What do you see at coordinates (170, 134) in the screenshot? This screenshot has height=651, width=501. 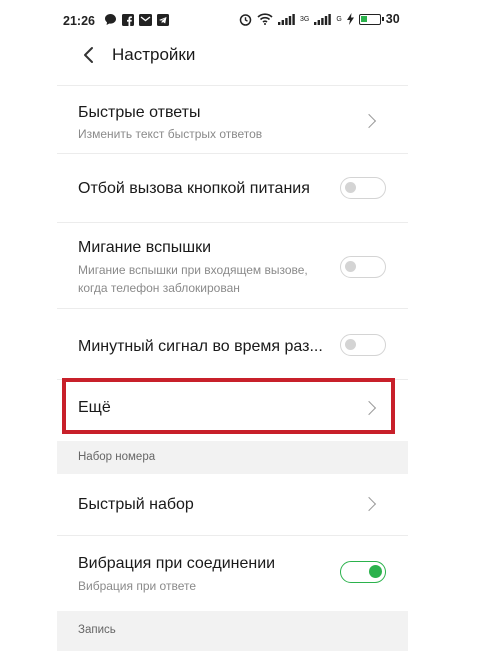 I see `quick-replies-sub: Изменить текст быстрых ответов` at bounding box center [170, 134].